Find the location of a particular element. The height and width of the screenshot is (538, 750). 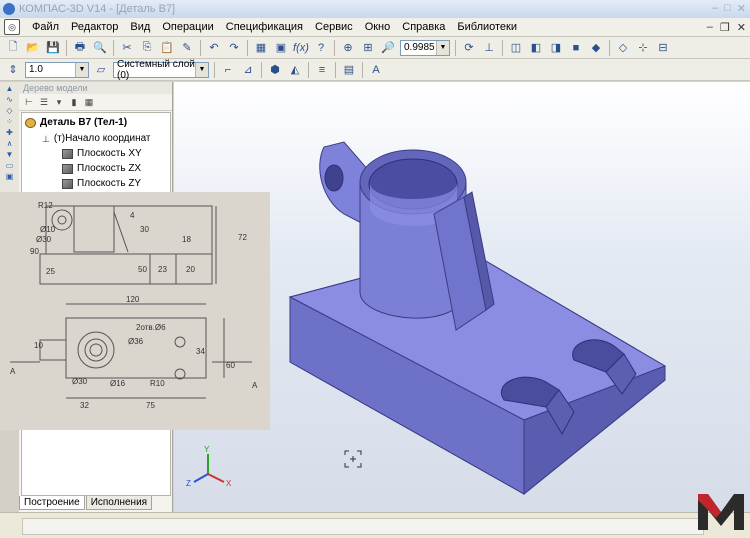

axes-icon: ⊥ is located at coordinates (46, 138).